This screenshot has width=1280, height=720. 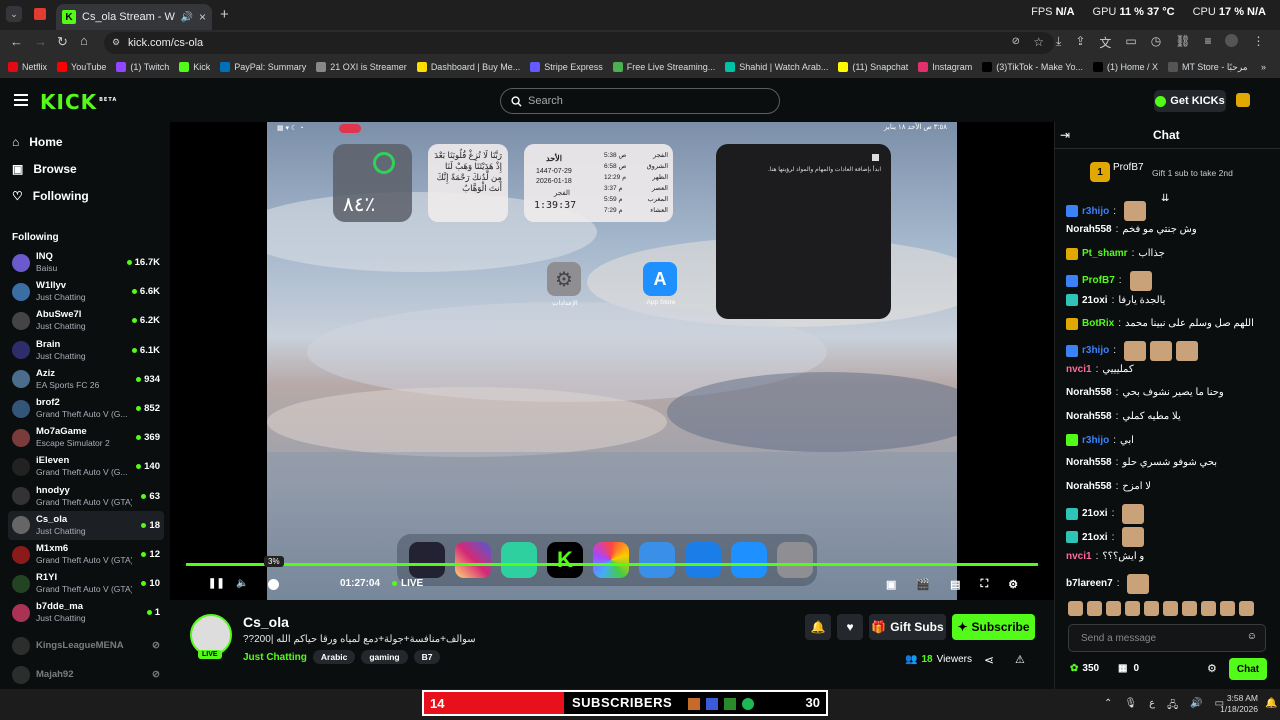 What do you see at coordinates (1013, 584) in the screenshot?
I see `video-settings-icon: ⚙` at bounding box center [1013, 584].